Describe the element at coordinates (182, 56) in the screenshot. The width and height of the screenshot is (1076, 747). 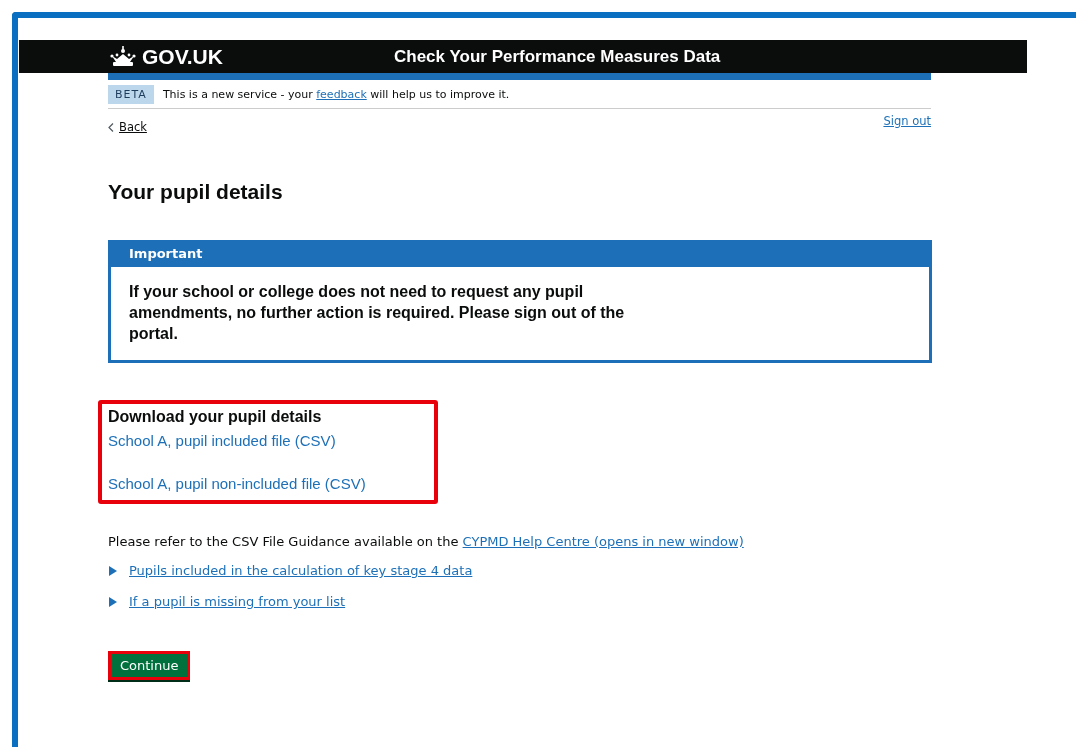
I see `govuk-logo-text: GOV.UK` at that location.